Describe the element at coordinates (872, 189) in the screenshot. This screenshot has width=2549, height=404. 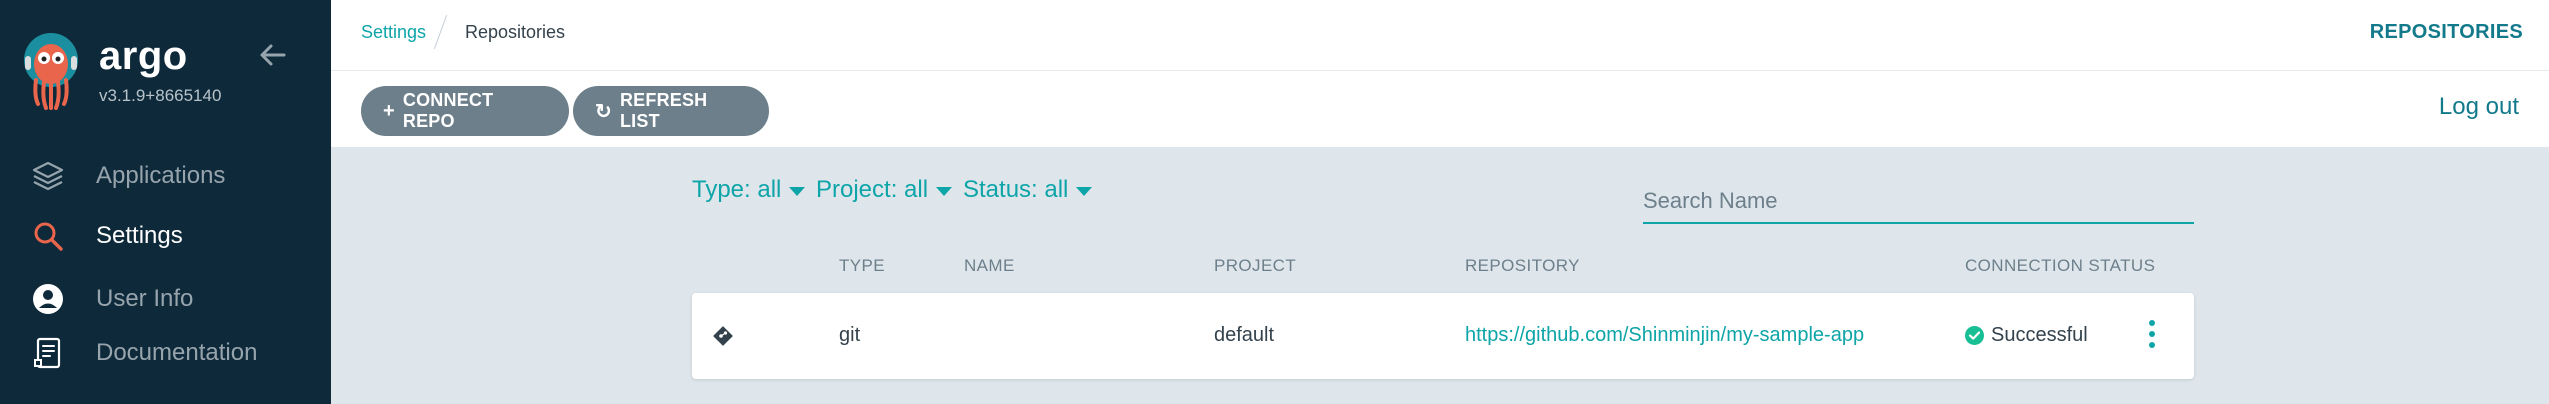
I see `project-filter-label: Project: all` at that location.